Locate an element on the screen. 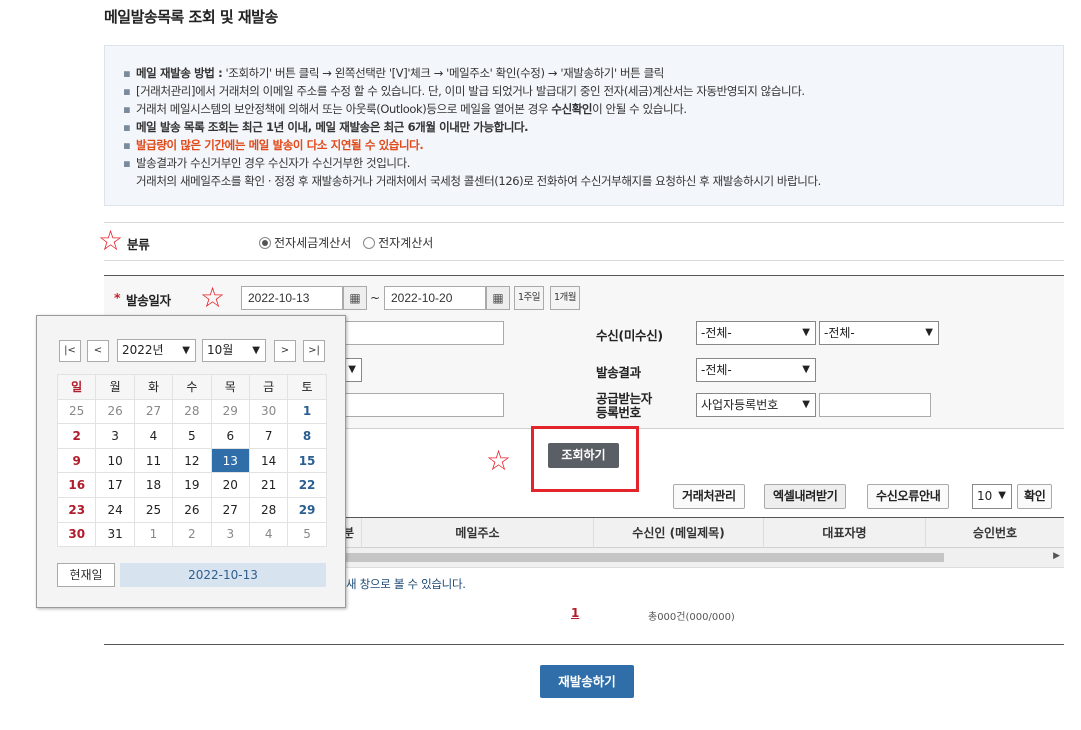  category-radio-group: 전자세금계산서 전자계산서 is located at coordinates (350, 242).